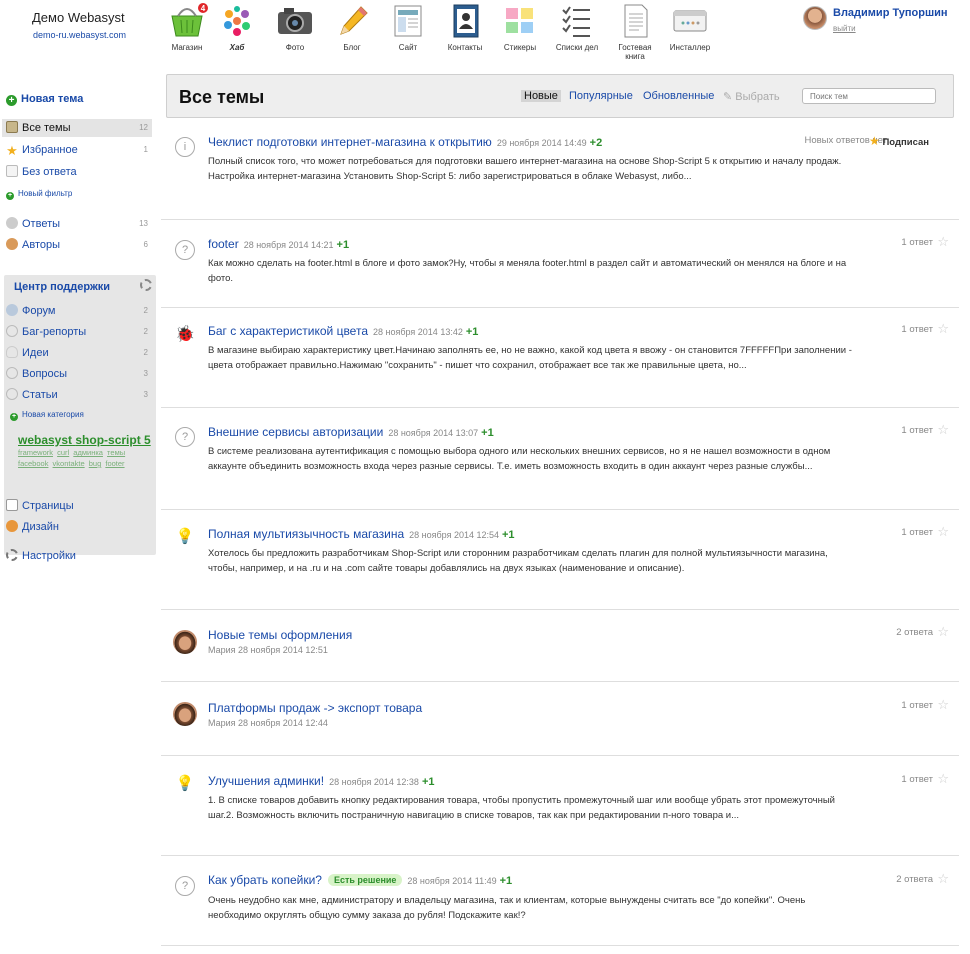 This screenshot has height=954, width=970. Describe the element at coordinates (145, 373) in the screenshot. I see `sidebar-item-count: 3` at that location.